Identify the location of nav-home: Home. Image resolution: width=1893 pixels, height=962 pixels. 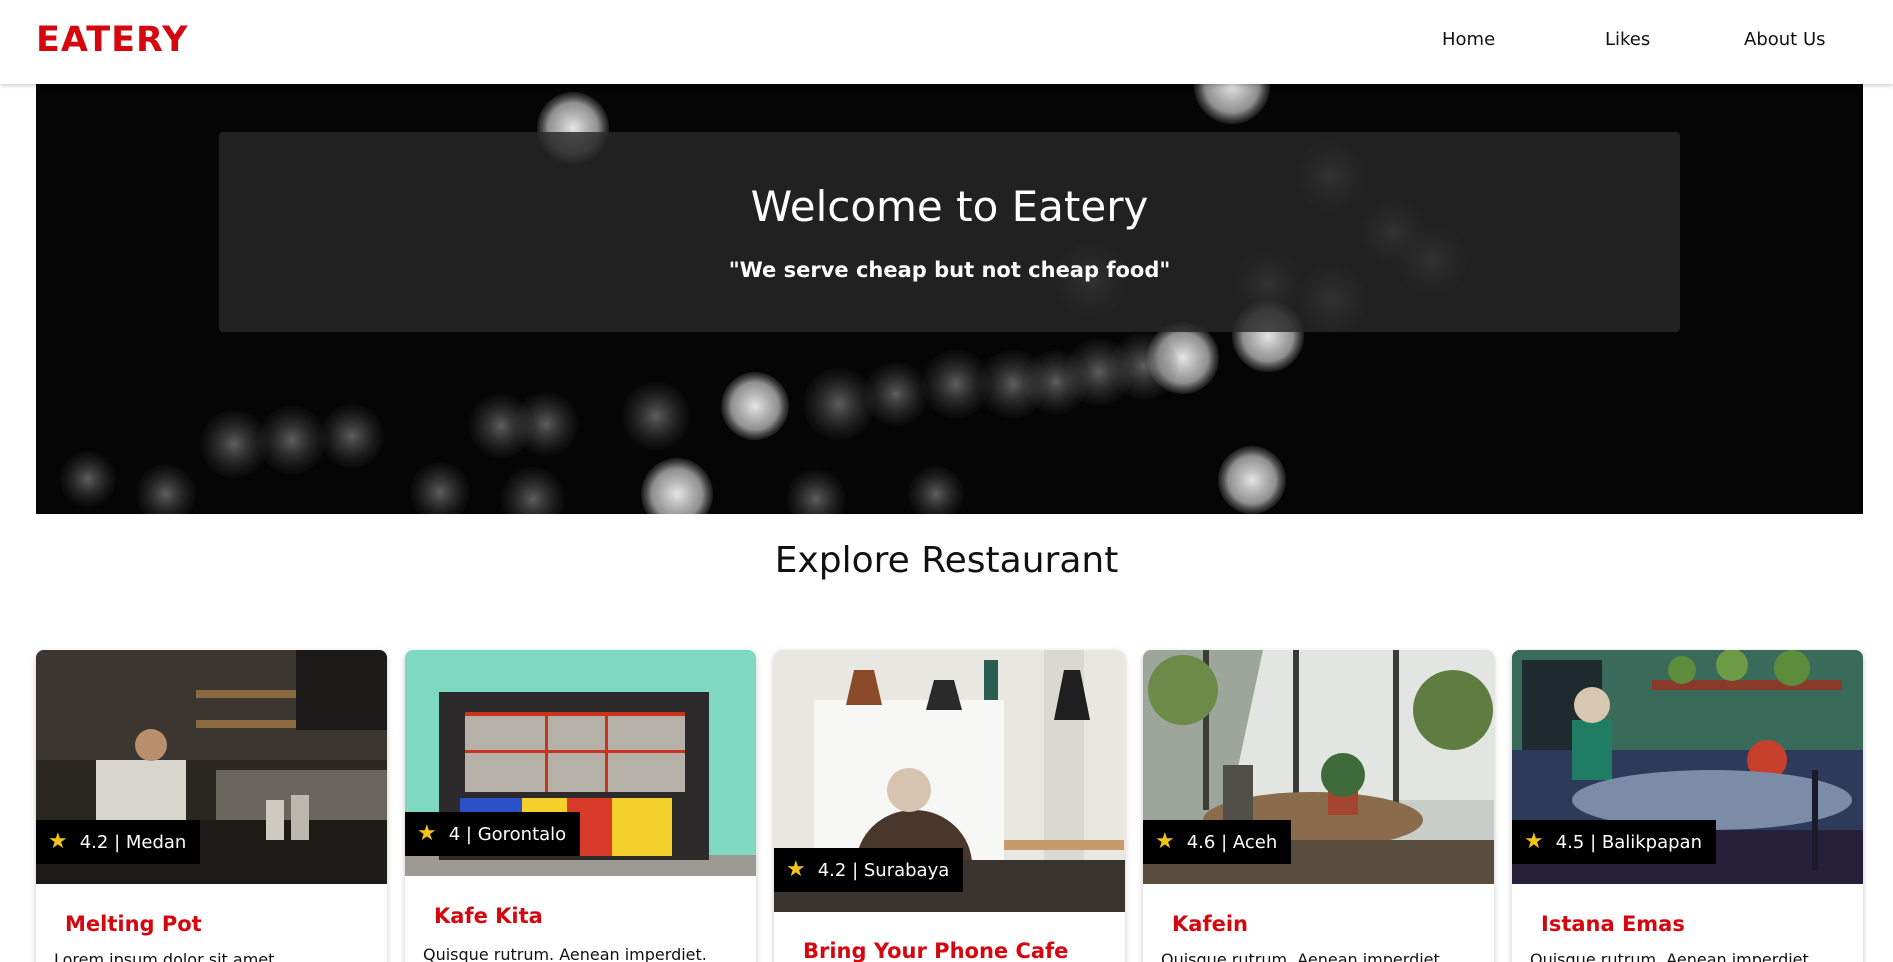
(1468, 39).